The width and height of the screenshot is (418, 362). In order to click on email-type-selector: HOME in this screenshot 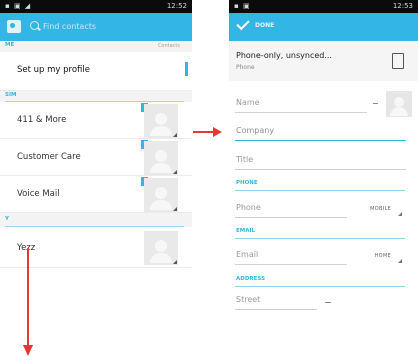, I will do `click(376, 256)`.